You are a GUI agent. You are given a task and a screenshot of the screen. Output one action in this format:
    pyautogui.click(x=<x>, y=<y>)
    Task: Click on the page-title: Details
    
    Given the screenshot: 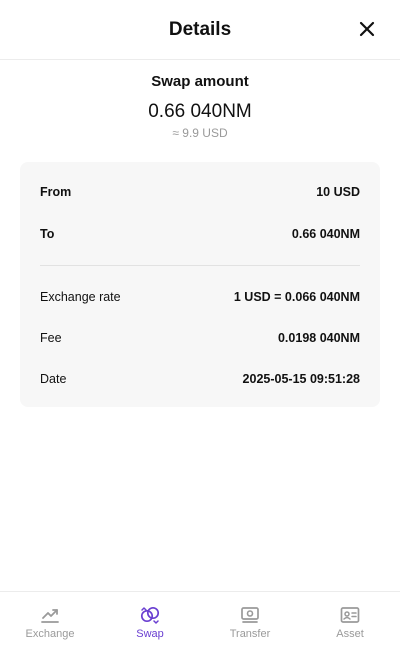 What is the action you would take?
    pyautogui.click(x=200, y=29)
    